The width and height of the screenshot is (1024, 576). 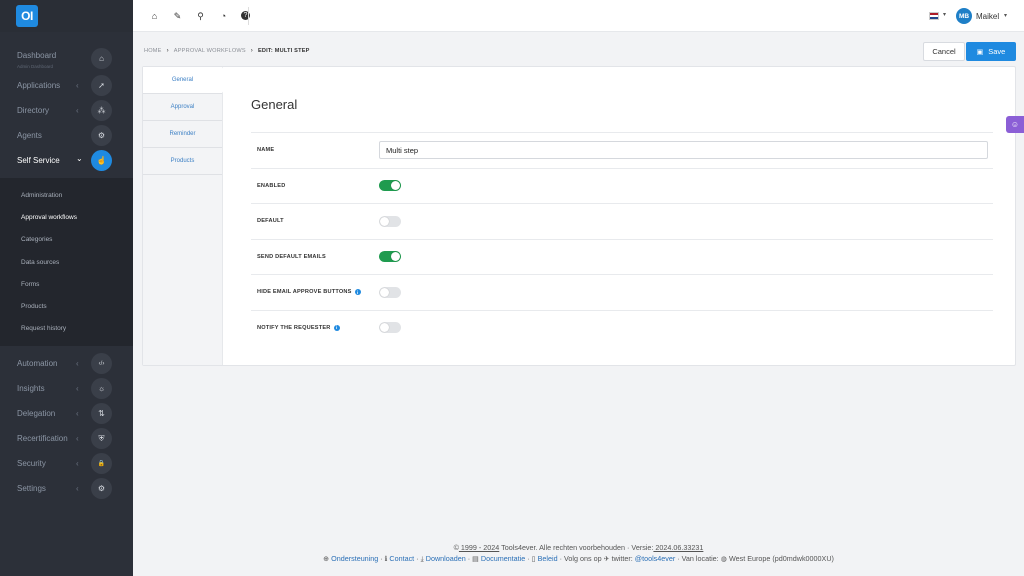 I want to click on topbar-icons: ⌂ ✎ ⚲ ◔ ?, so click(x=199, y=16).